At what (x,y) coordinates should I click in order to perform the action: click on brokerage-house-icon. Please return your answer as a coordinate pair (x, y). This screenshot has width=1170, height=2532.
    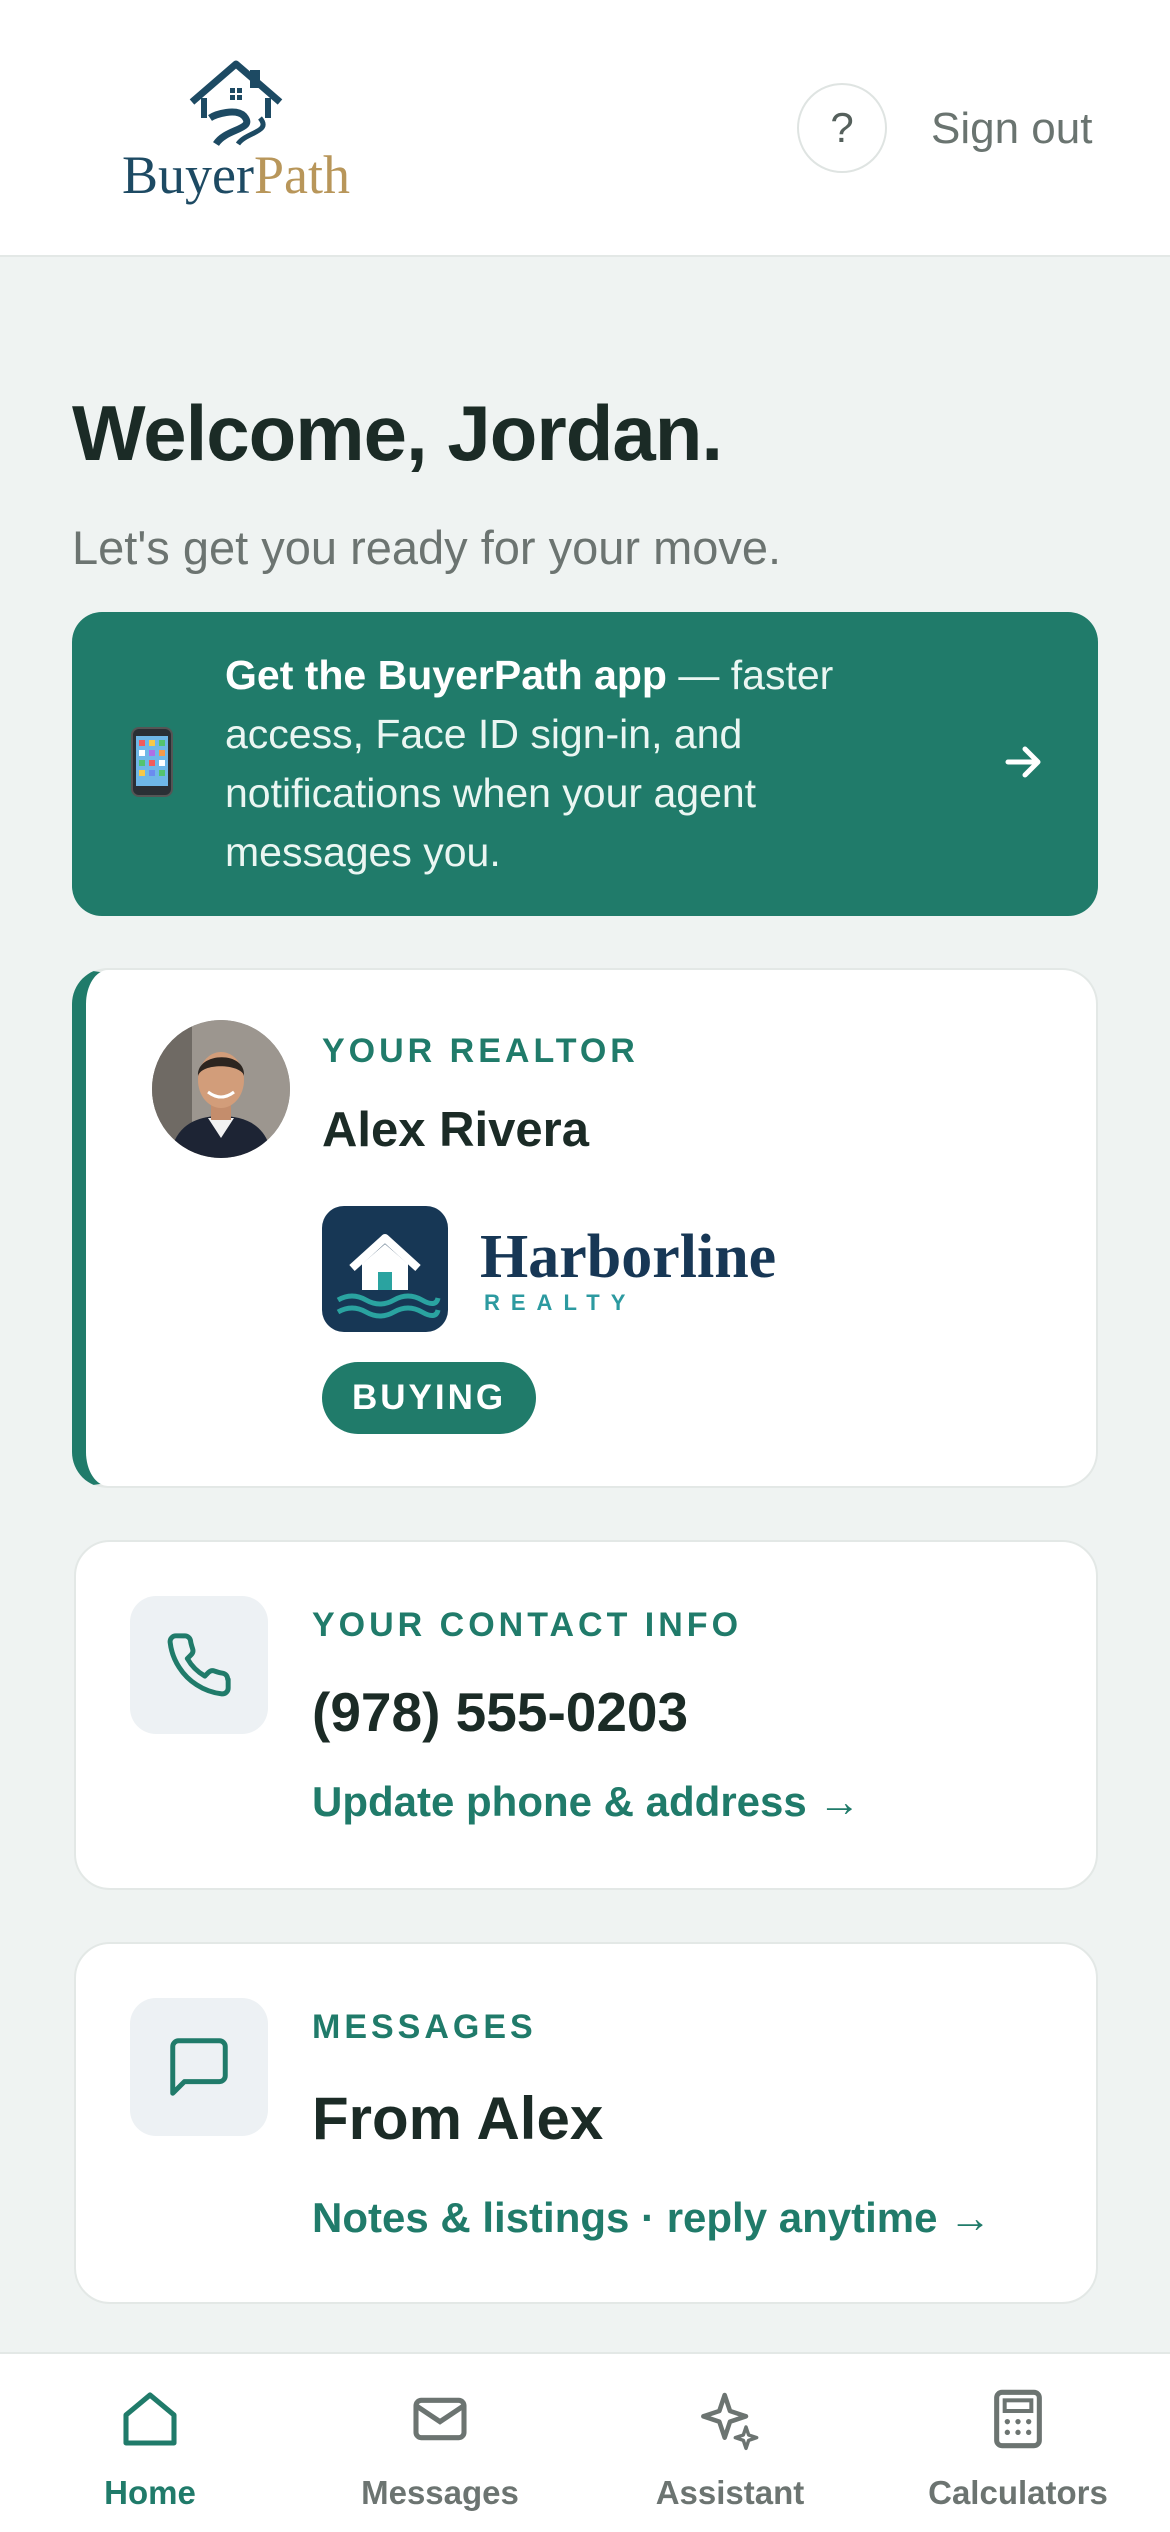
    Looking at the image, I should click on (385, 1269).